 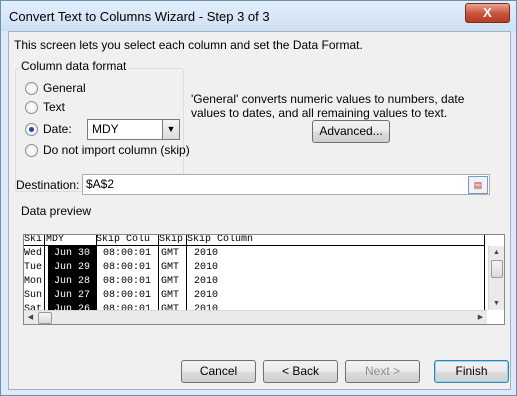 I want to click on scroll-down-icon: ▼, so click(x=496, y=303).